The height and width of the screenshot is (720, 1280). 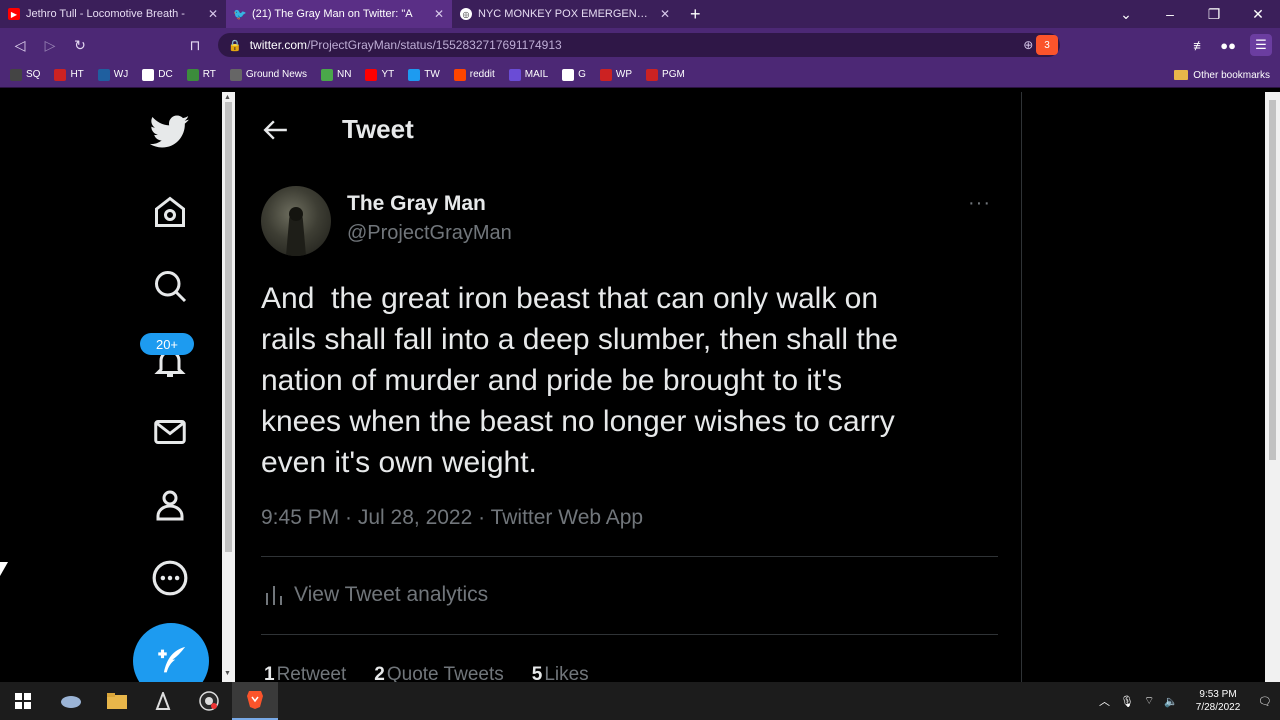 I want to click on bookmark-label: PGM, so click(x=673, y=74).